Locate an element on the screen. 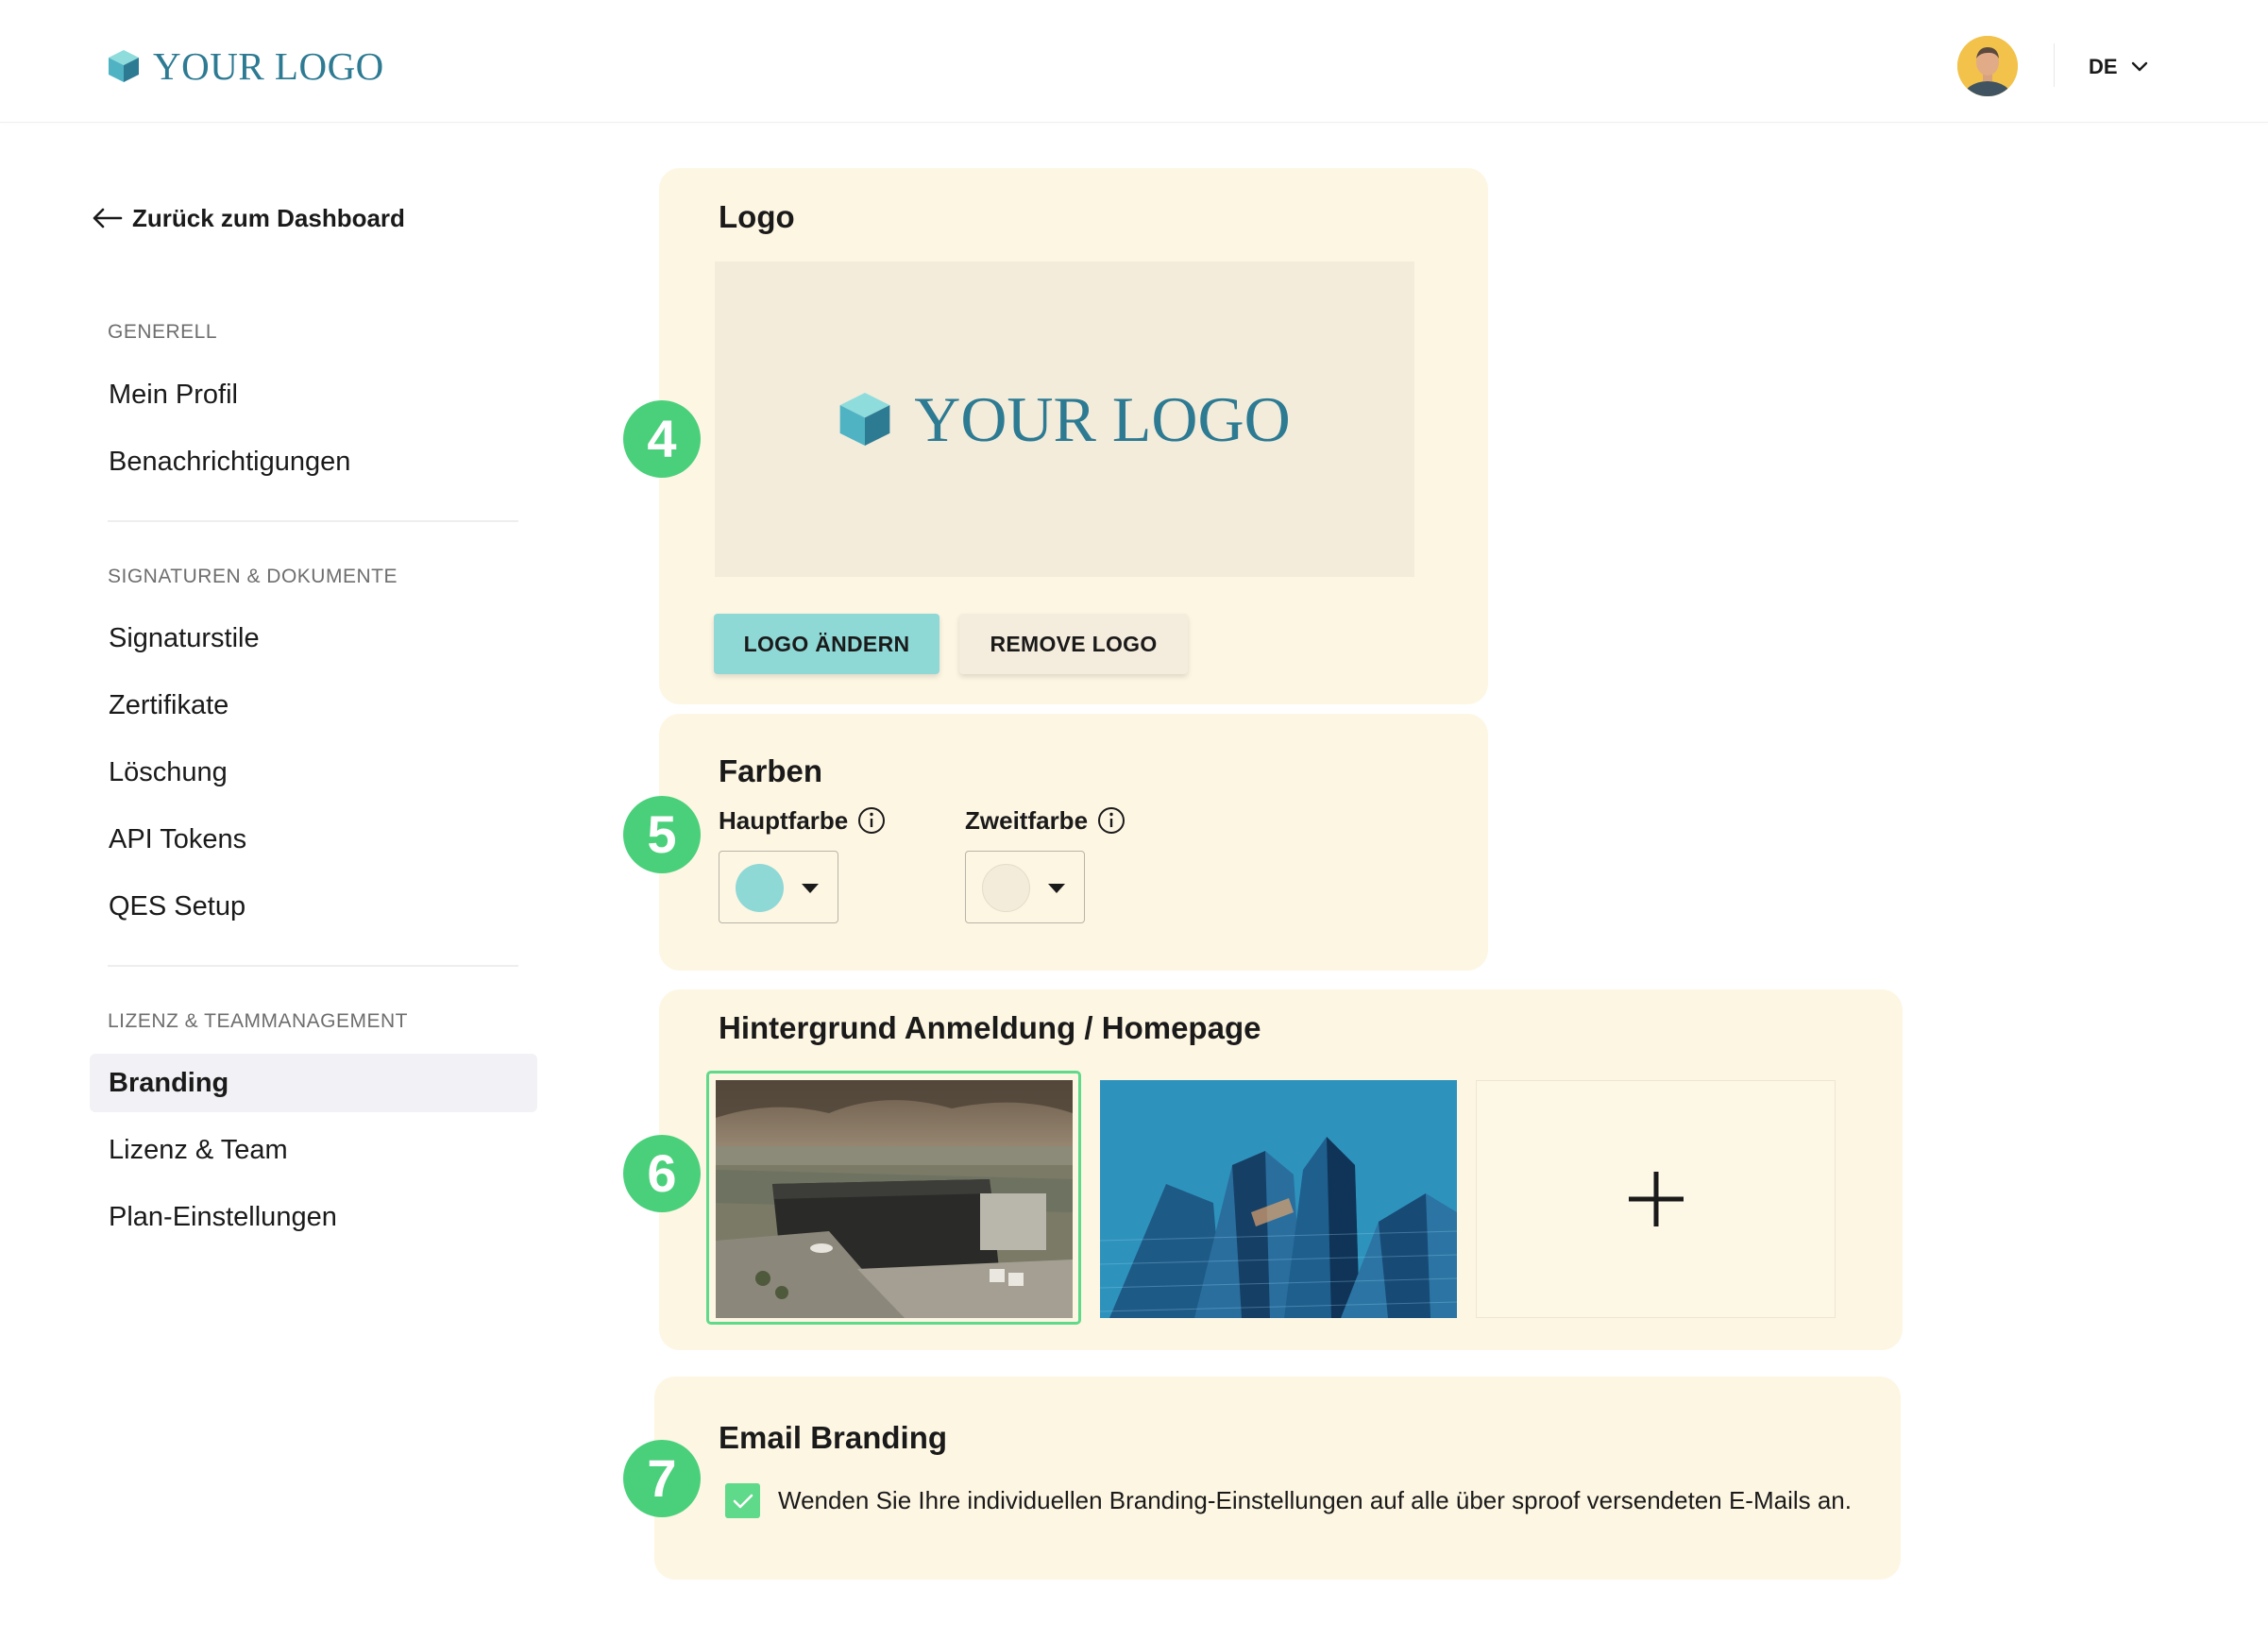  sidebar-item-api-tokens: API Tokens is located at coordinates (313, 839).